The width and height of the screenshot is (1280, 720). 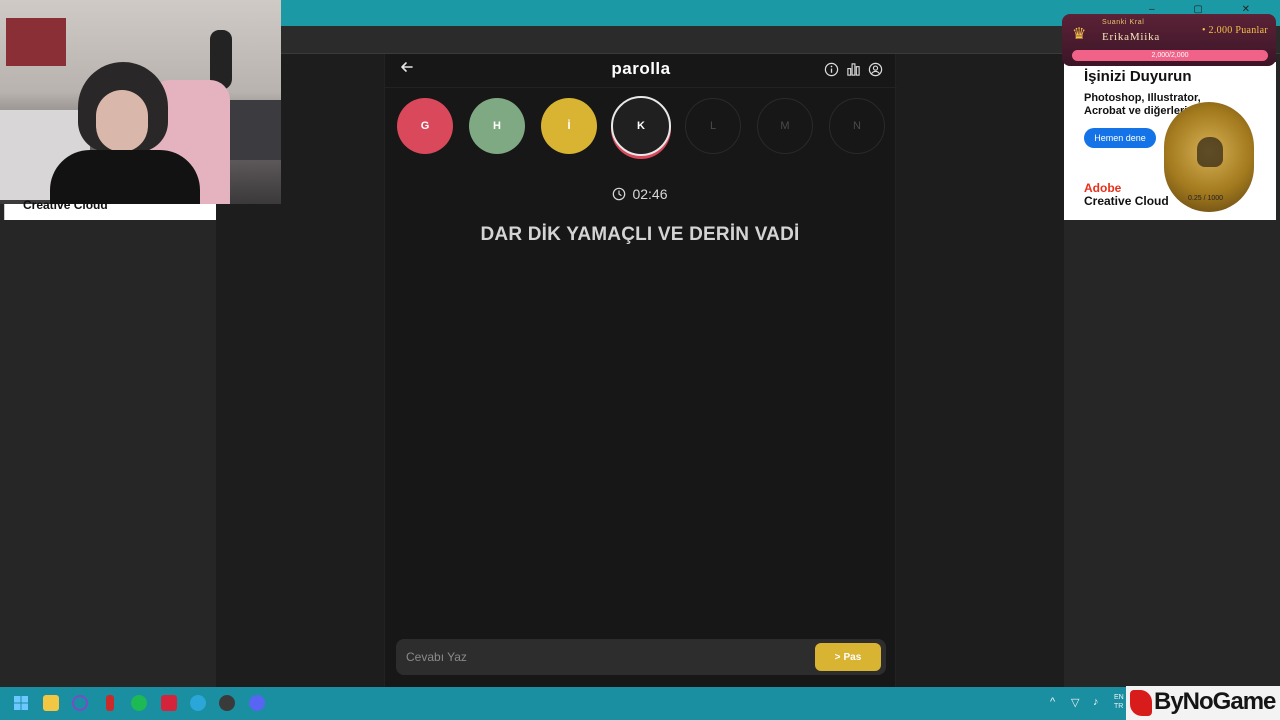 I want to click on webcam-overlay, so click(x=140, y=102).